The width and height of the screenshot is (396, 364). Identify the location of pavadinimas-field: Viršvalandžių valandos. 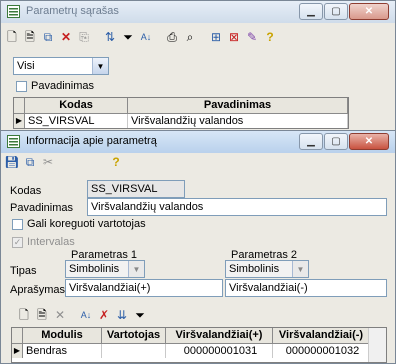
(237, 207).